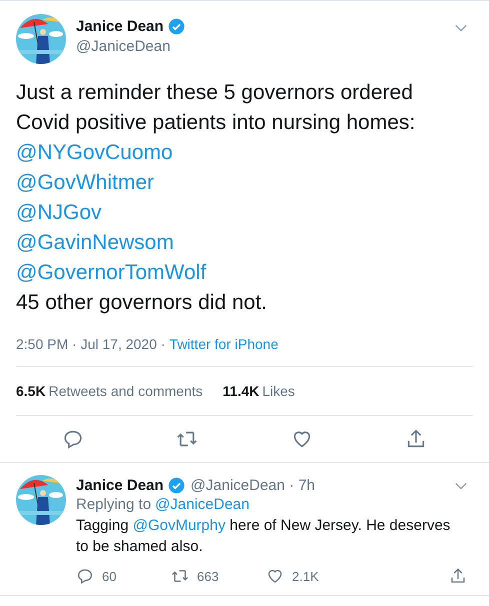  What do you see at coordinates (85, 183) in the screenshot?
I see `mention-link: @GovWhitmer` at bounding box center [85, 183].